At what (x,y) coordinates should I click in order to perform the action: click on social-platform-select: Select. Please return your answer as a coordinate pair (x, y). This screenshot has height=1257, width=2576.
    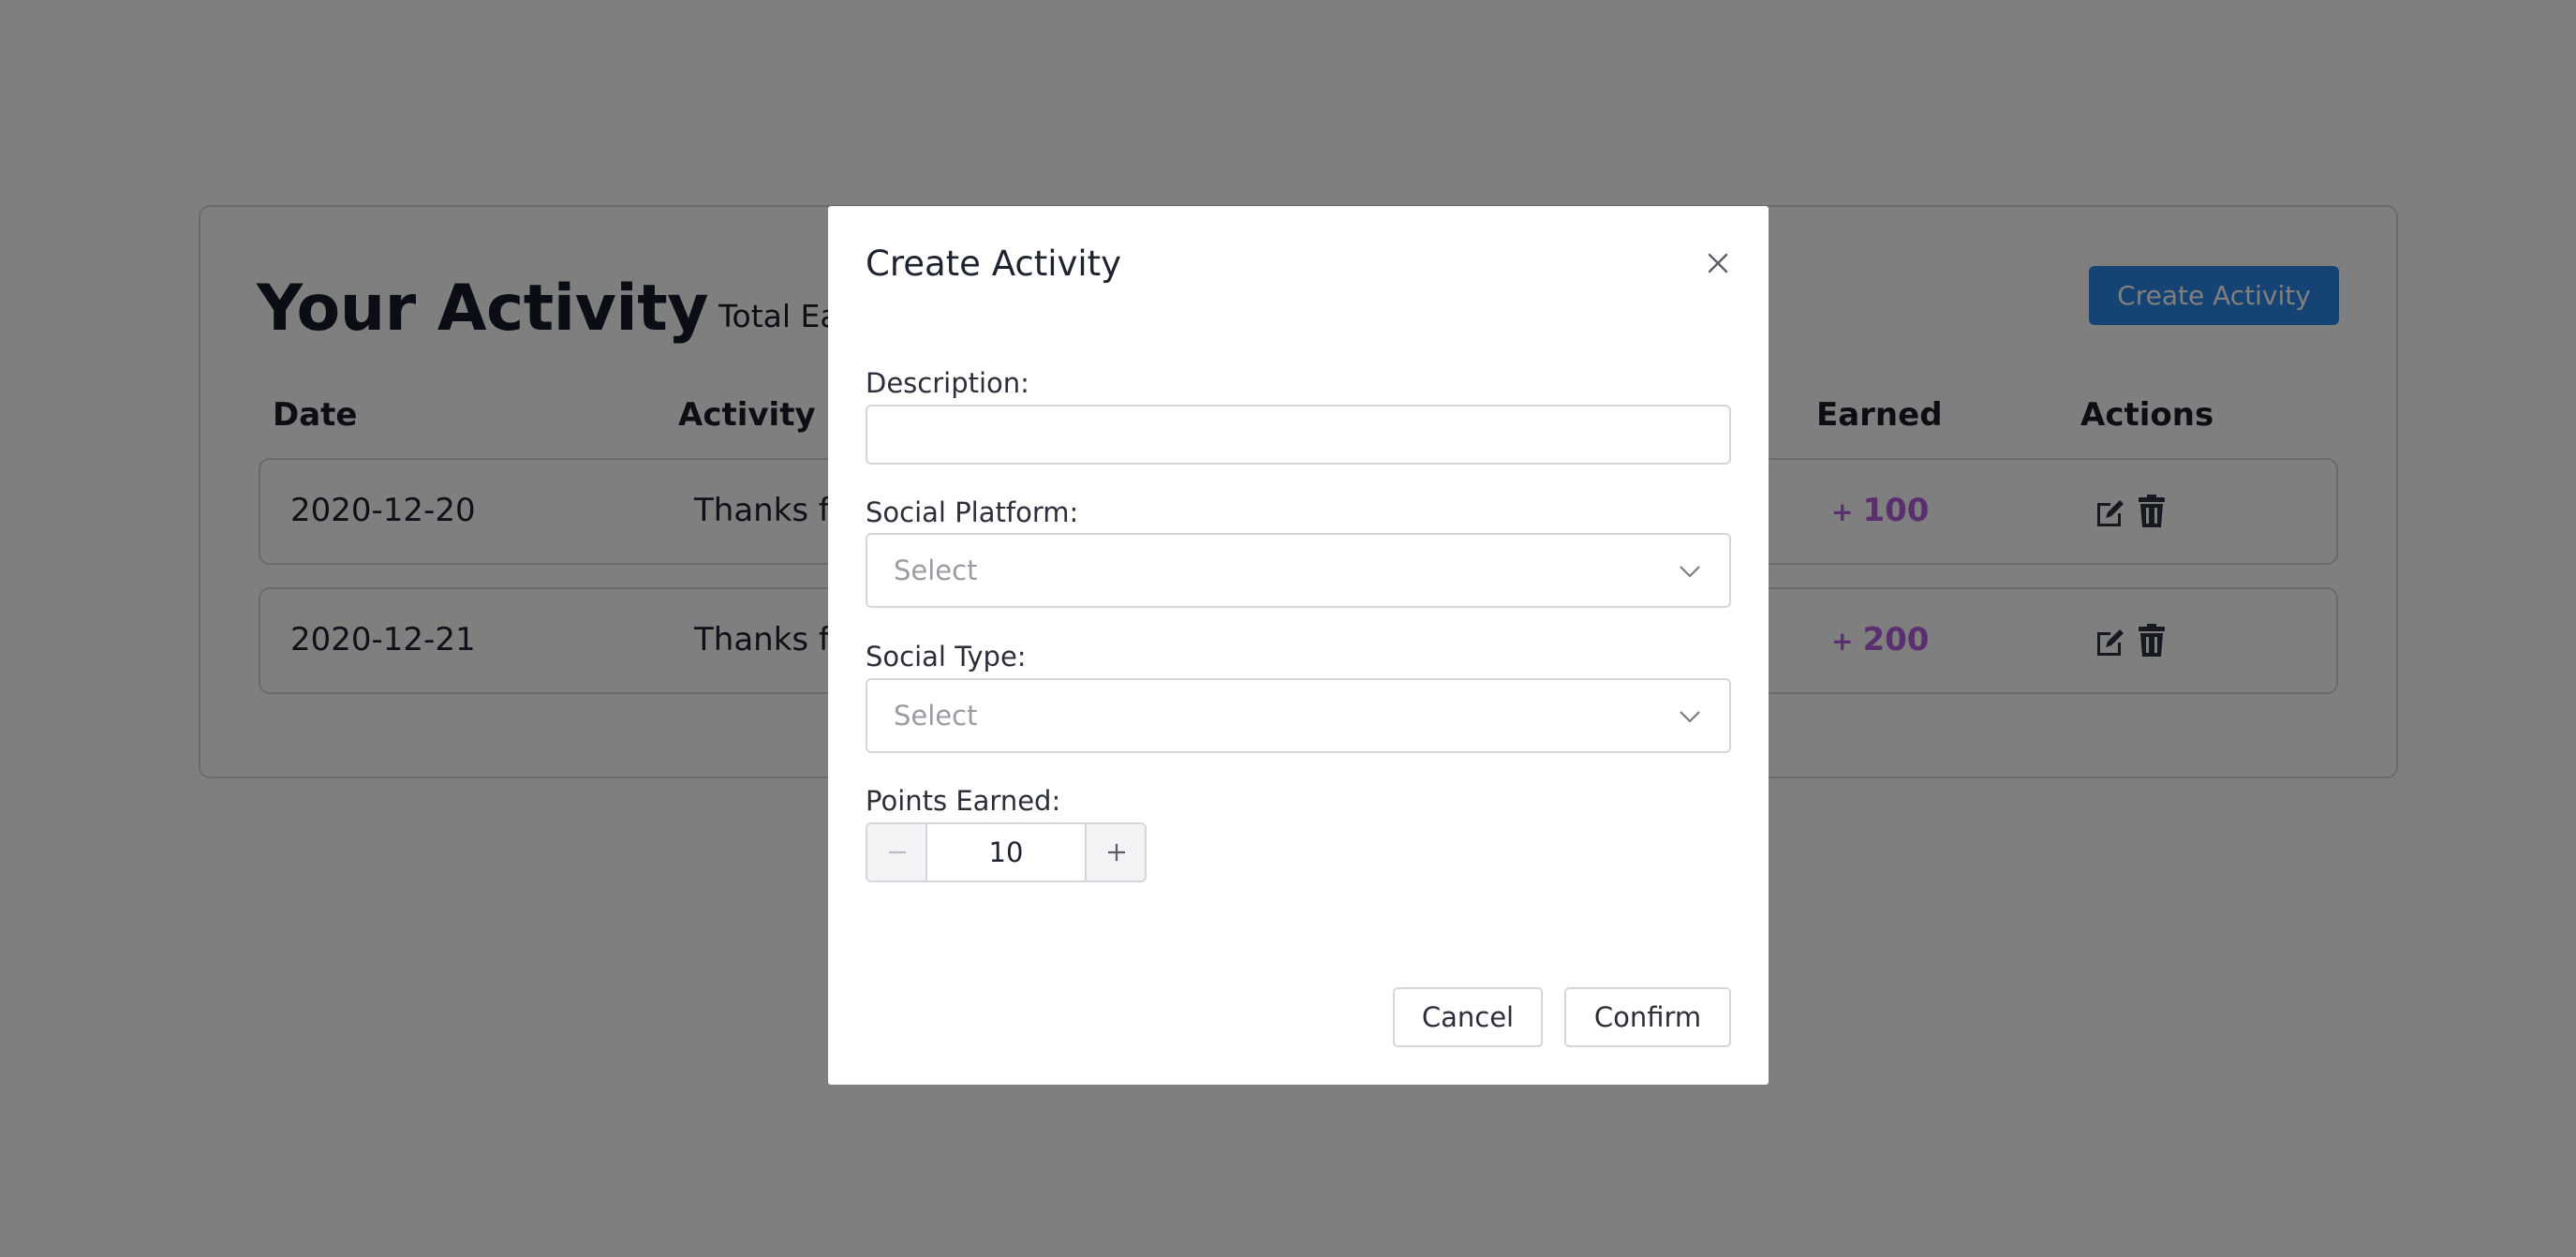
    Looking at the image, I should click on (1298, 570).